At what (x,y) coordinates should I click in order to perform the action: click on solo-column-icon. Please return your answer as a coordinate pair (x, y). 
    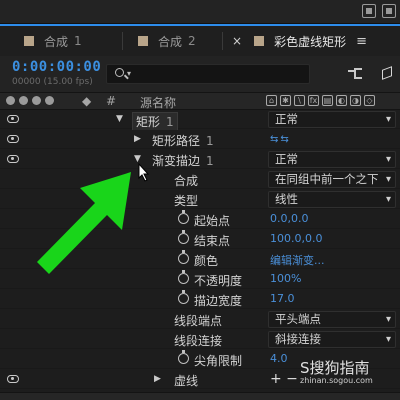
    Looking at the image, I should click on (36, 100).